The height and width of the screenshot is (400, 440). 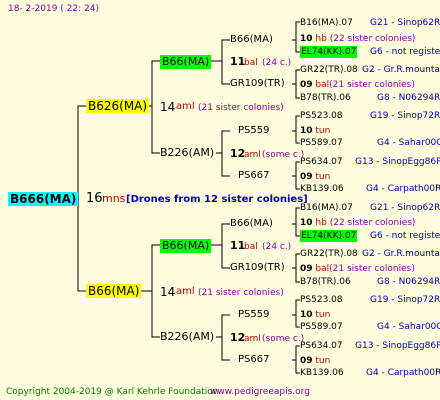 I want to click on gen4-3-code: G2 - Gr.R.mounta, so click(x=401, y=70).